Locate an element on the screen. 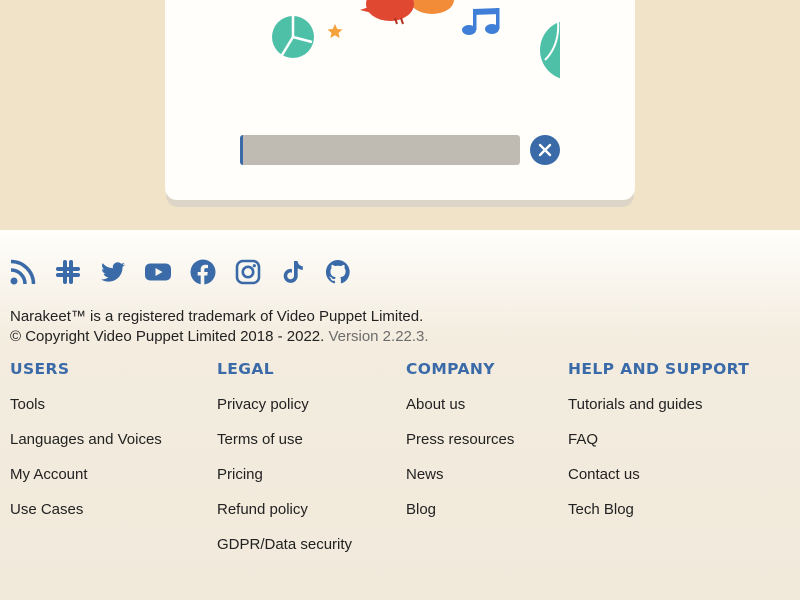  footer-link-faq: FAQ is located at coordinates (658, 448).